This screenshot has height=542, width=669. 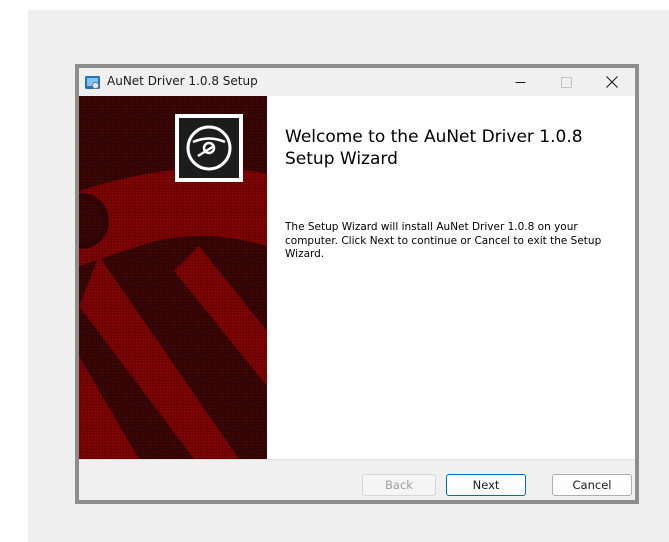 I want to click on minimize-icon, so click(x=520, y=82).